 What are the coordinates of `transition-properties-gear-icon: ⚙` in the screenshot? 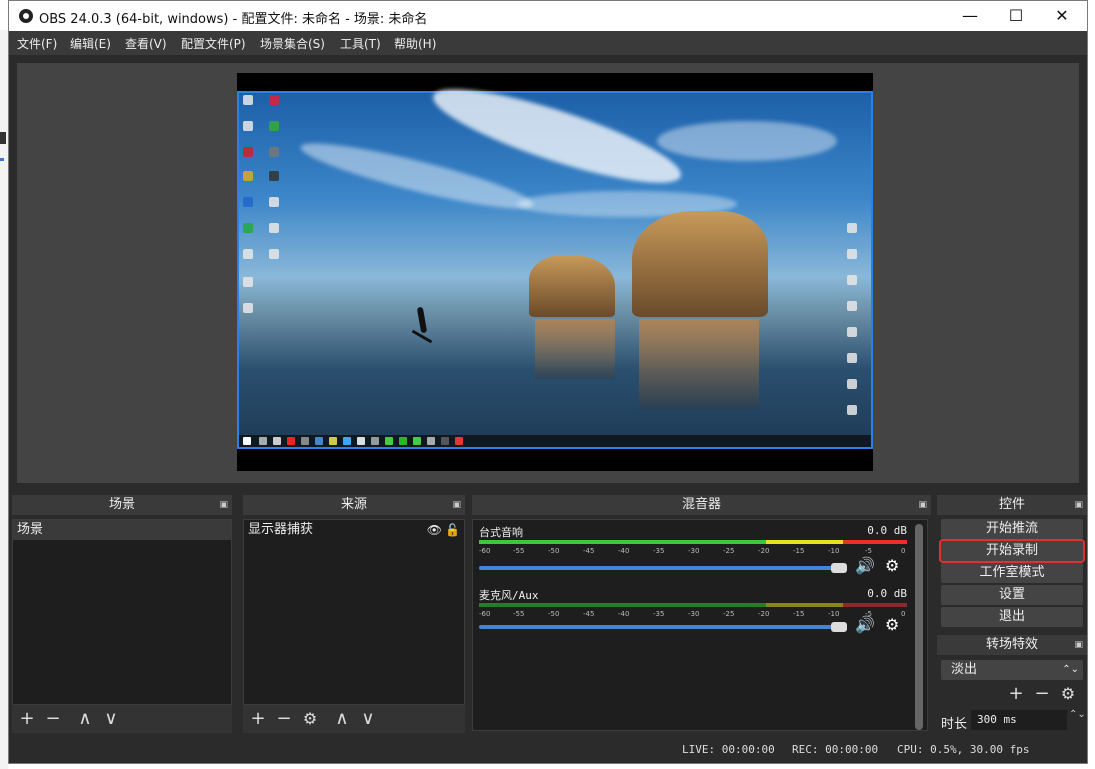 It's located at (1068, 694).